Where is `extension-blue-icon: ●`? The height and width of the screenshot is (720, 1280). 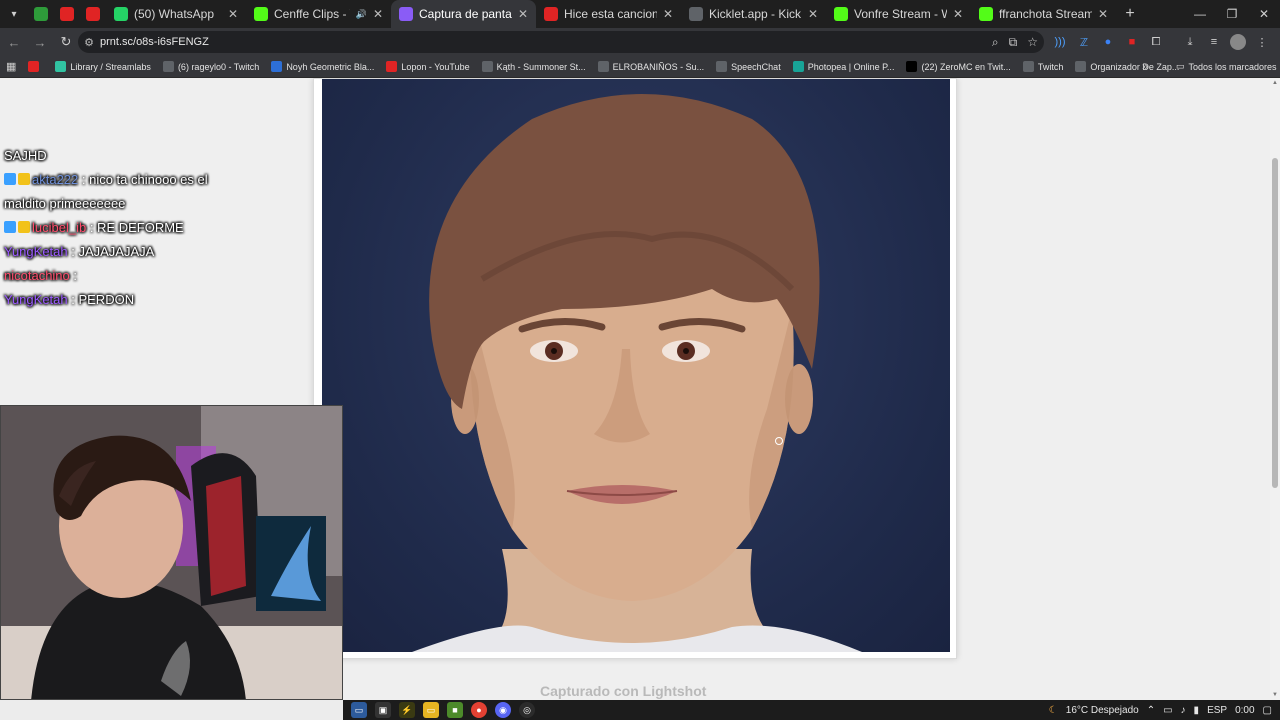 extension-blue-icon: ● is located at coordinates (1108, 42).